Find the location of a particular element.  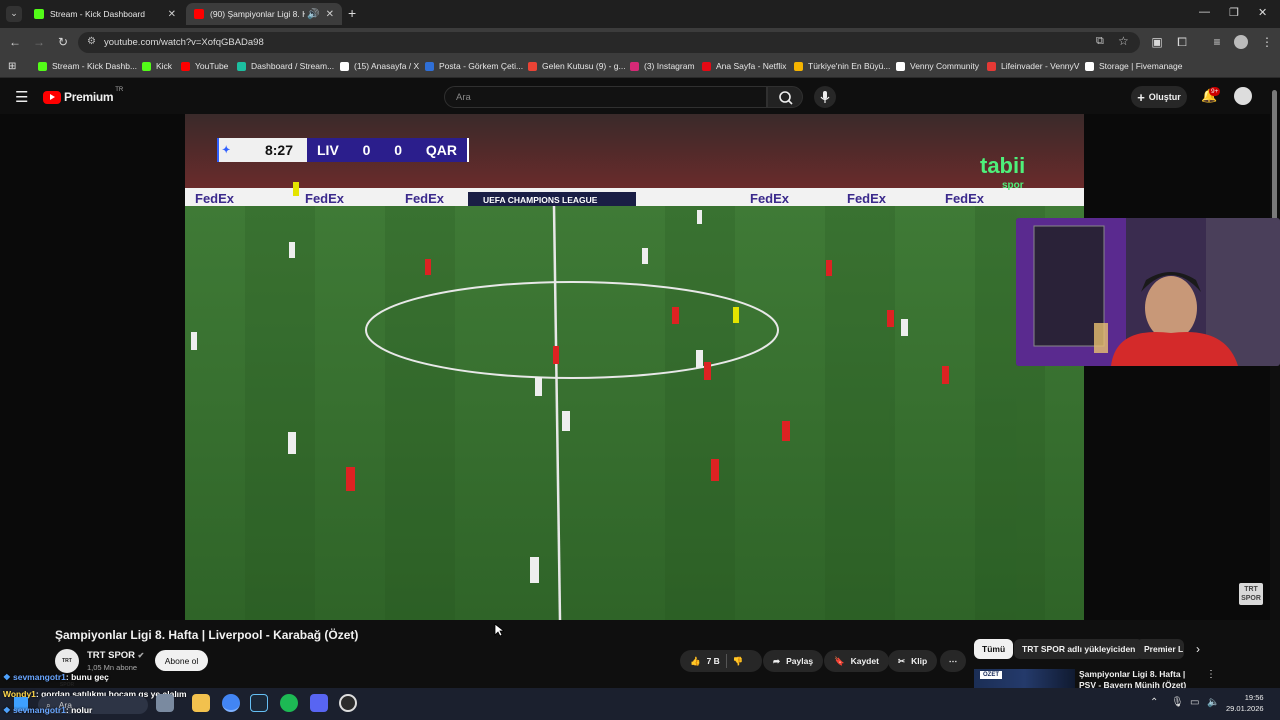

subscriber-count: 1,05 Mn abone is located at coordinates (112, 667).